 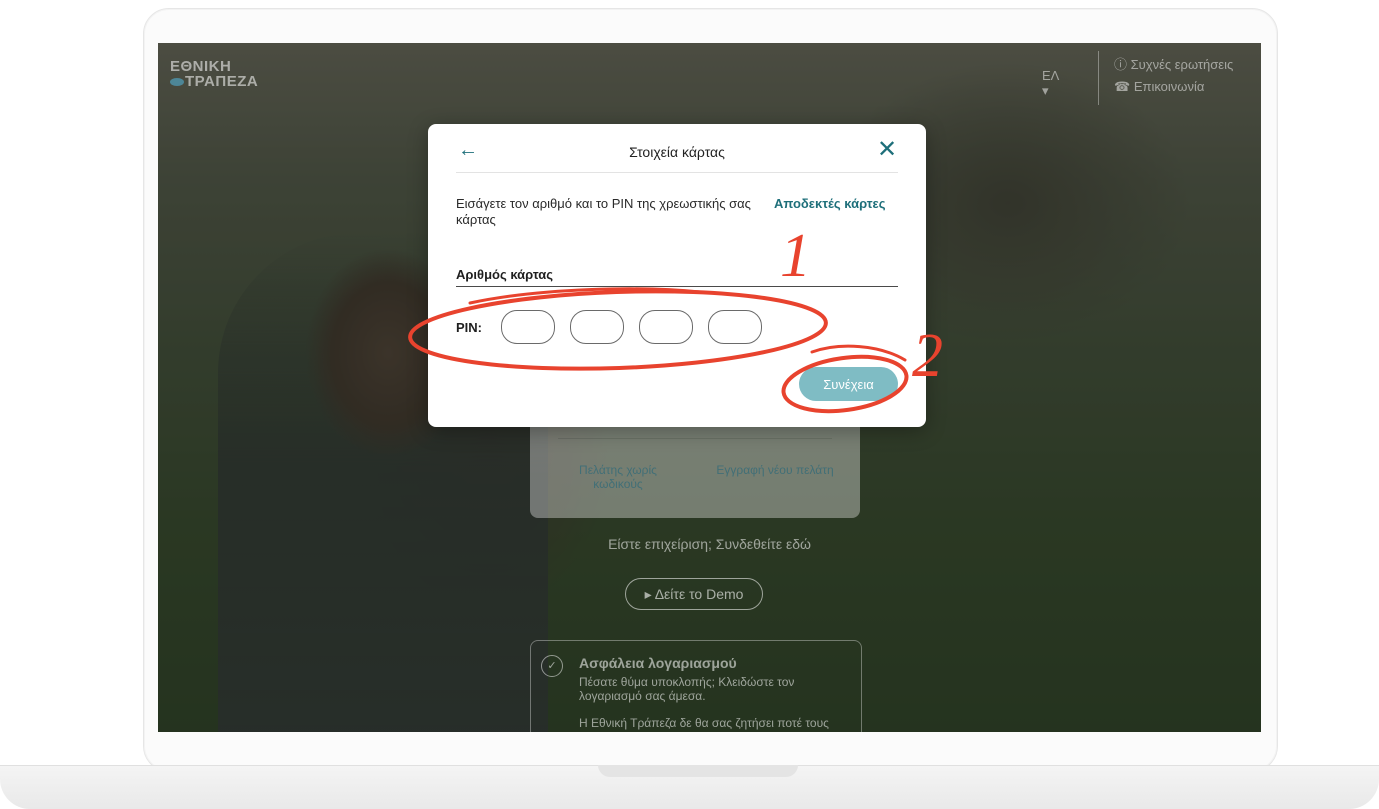 I want to click on security-title: Ασφάλεια λογαριασμού, so click(x=658, y=663).